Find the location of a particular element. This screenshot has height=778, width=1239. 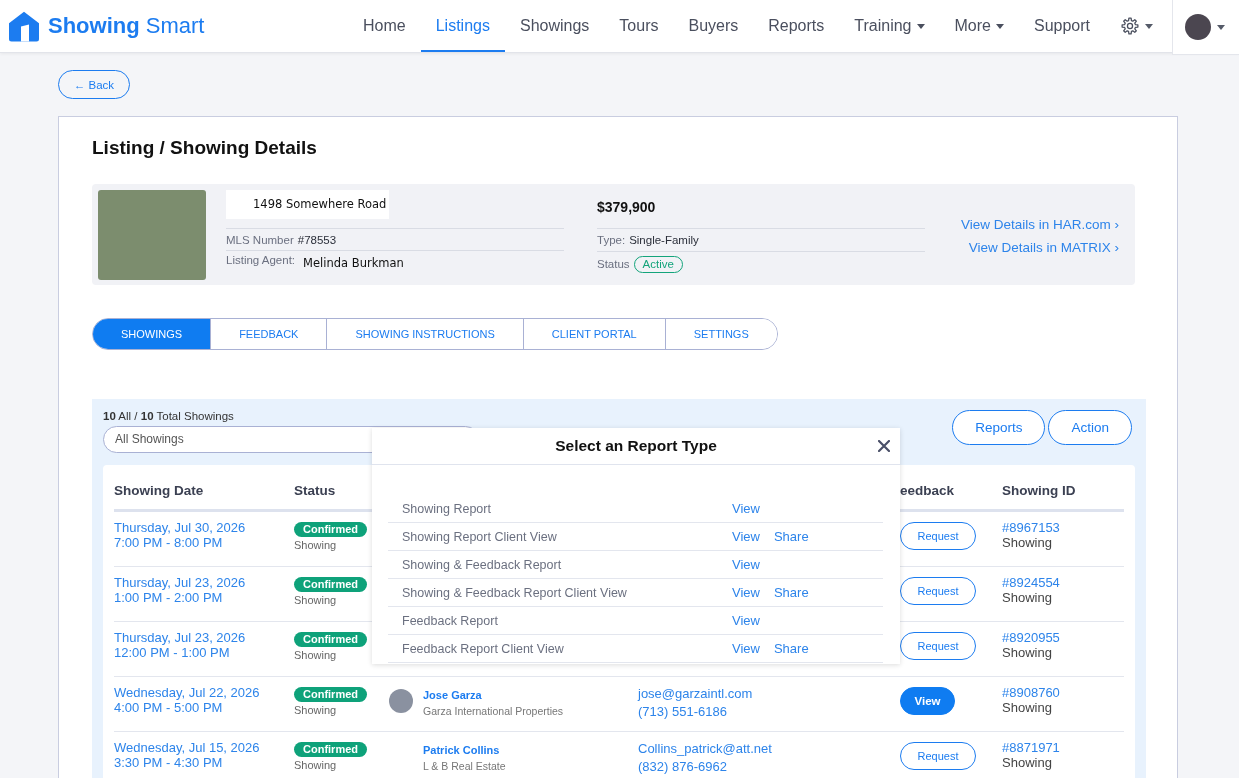

agent-name-link: Patrick Collins is located at coordinates (461, 750).